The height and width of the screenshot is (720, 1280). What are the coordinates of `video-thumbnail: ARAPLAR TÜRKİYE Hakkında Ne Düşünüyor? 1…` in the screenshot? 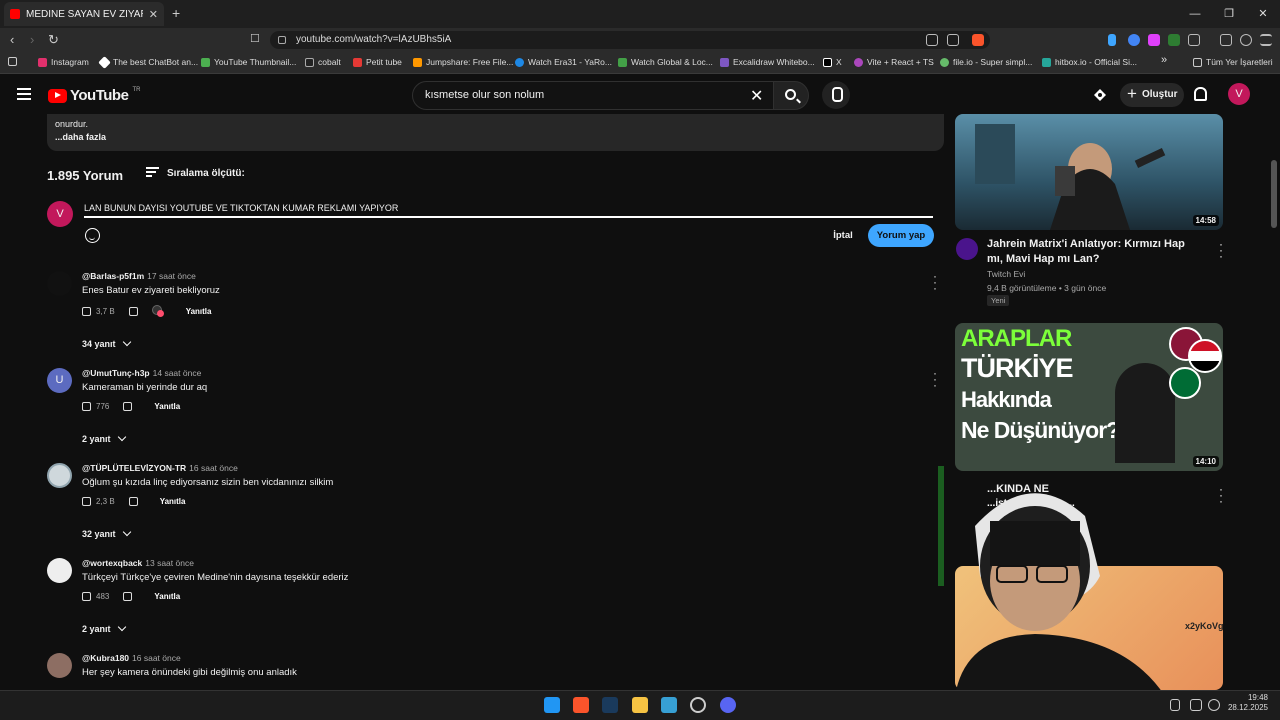 It's located at (1089, 397).